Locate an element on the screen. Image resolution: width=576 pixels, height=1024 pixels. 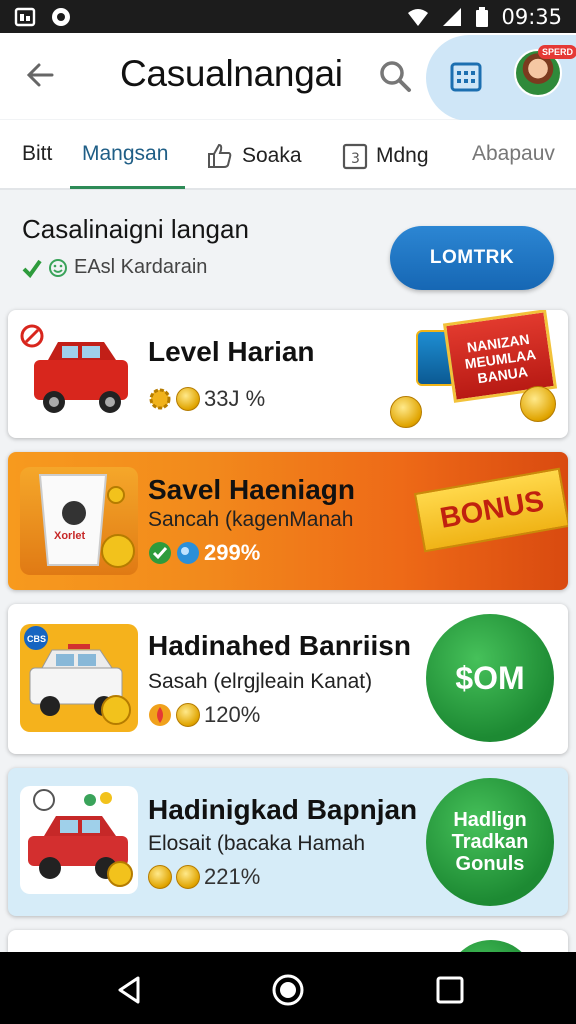
calendar-grid-icon is located at coordinates (466, 77).